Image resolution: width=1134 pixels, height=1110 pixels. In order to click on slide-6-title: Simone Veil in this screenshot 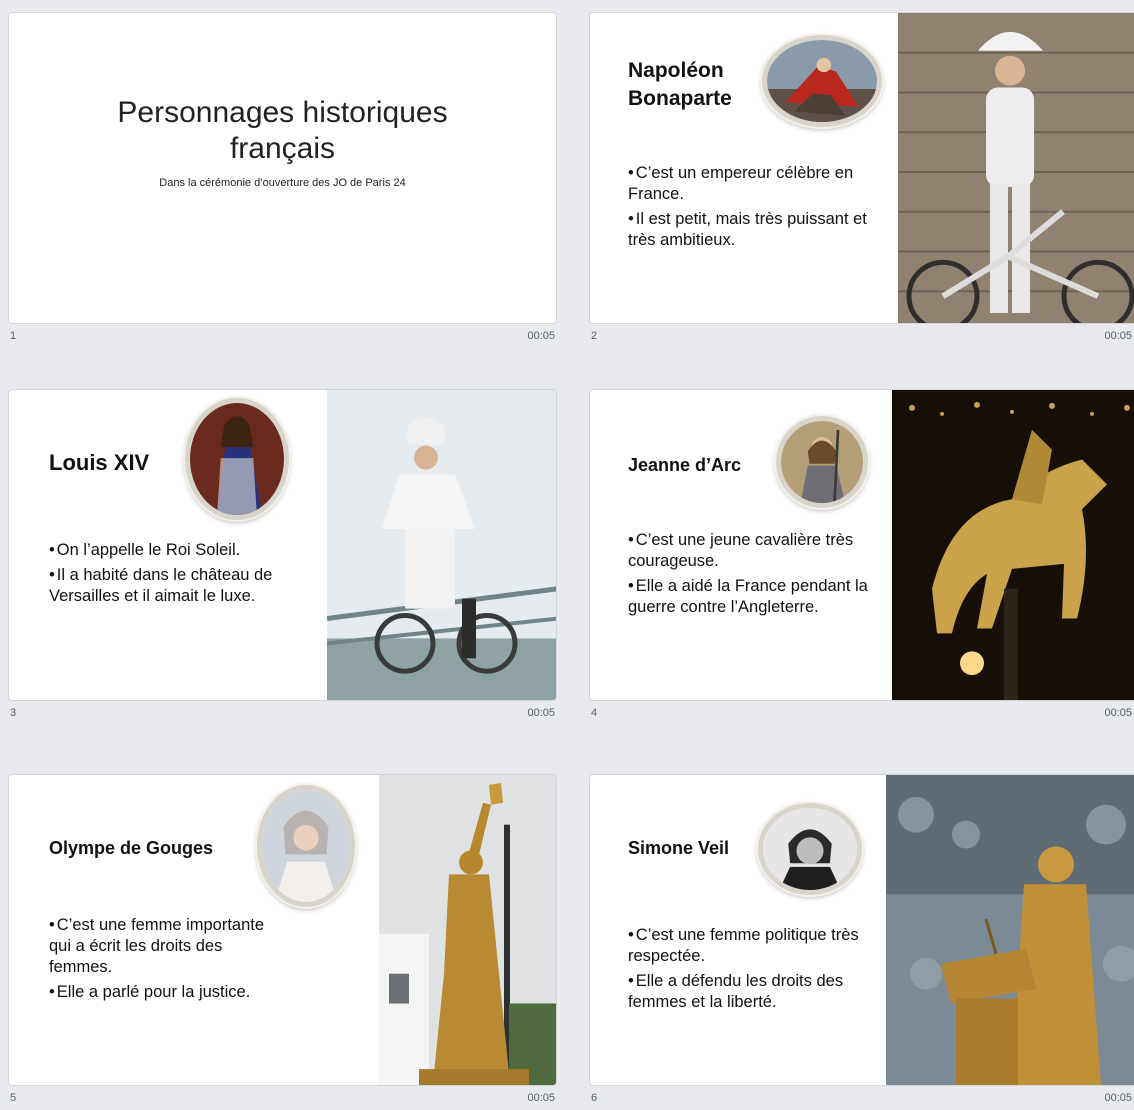, I will do `click(679, 848)`.